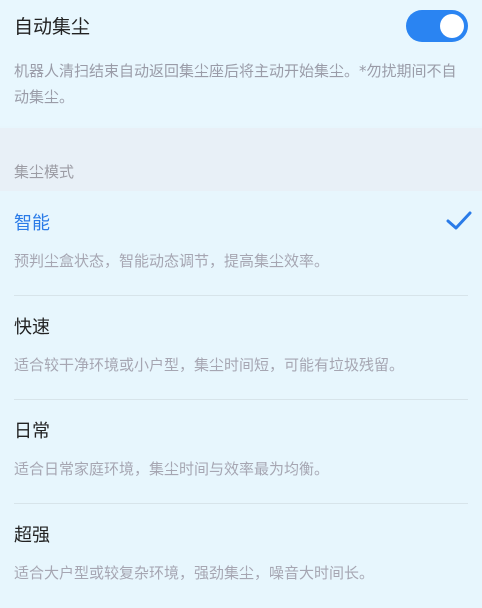 The image size is (482, 608). Describe the element at coordinates (32, 431) in the screenshot. I see `mode-option-label: 日常` at that location.